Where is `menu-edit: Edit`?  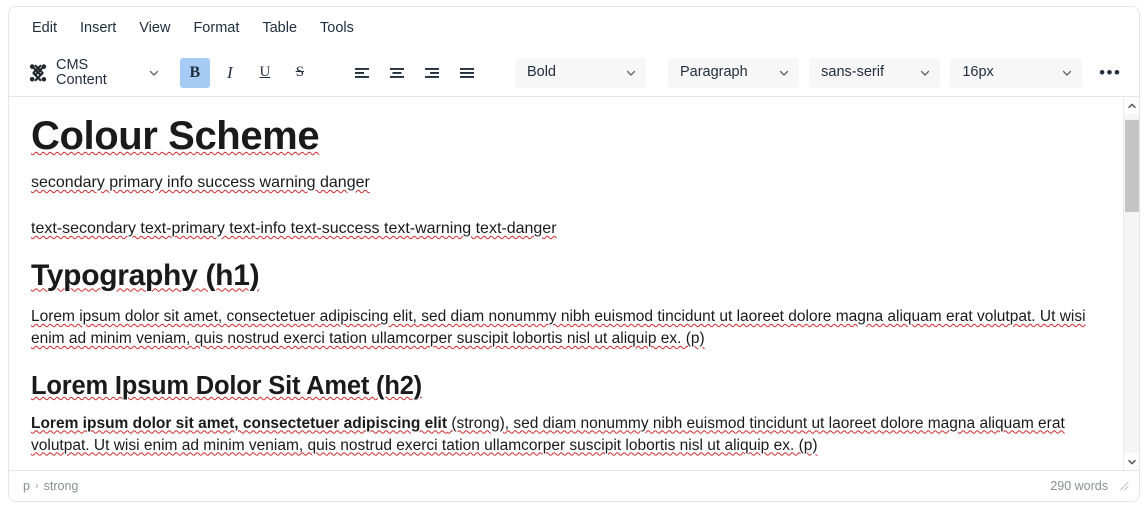 menu-edit: Edit is located at coordinates (44, 28).